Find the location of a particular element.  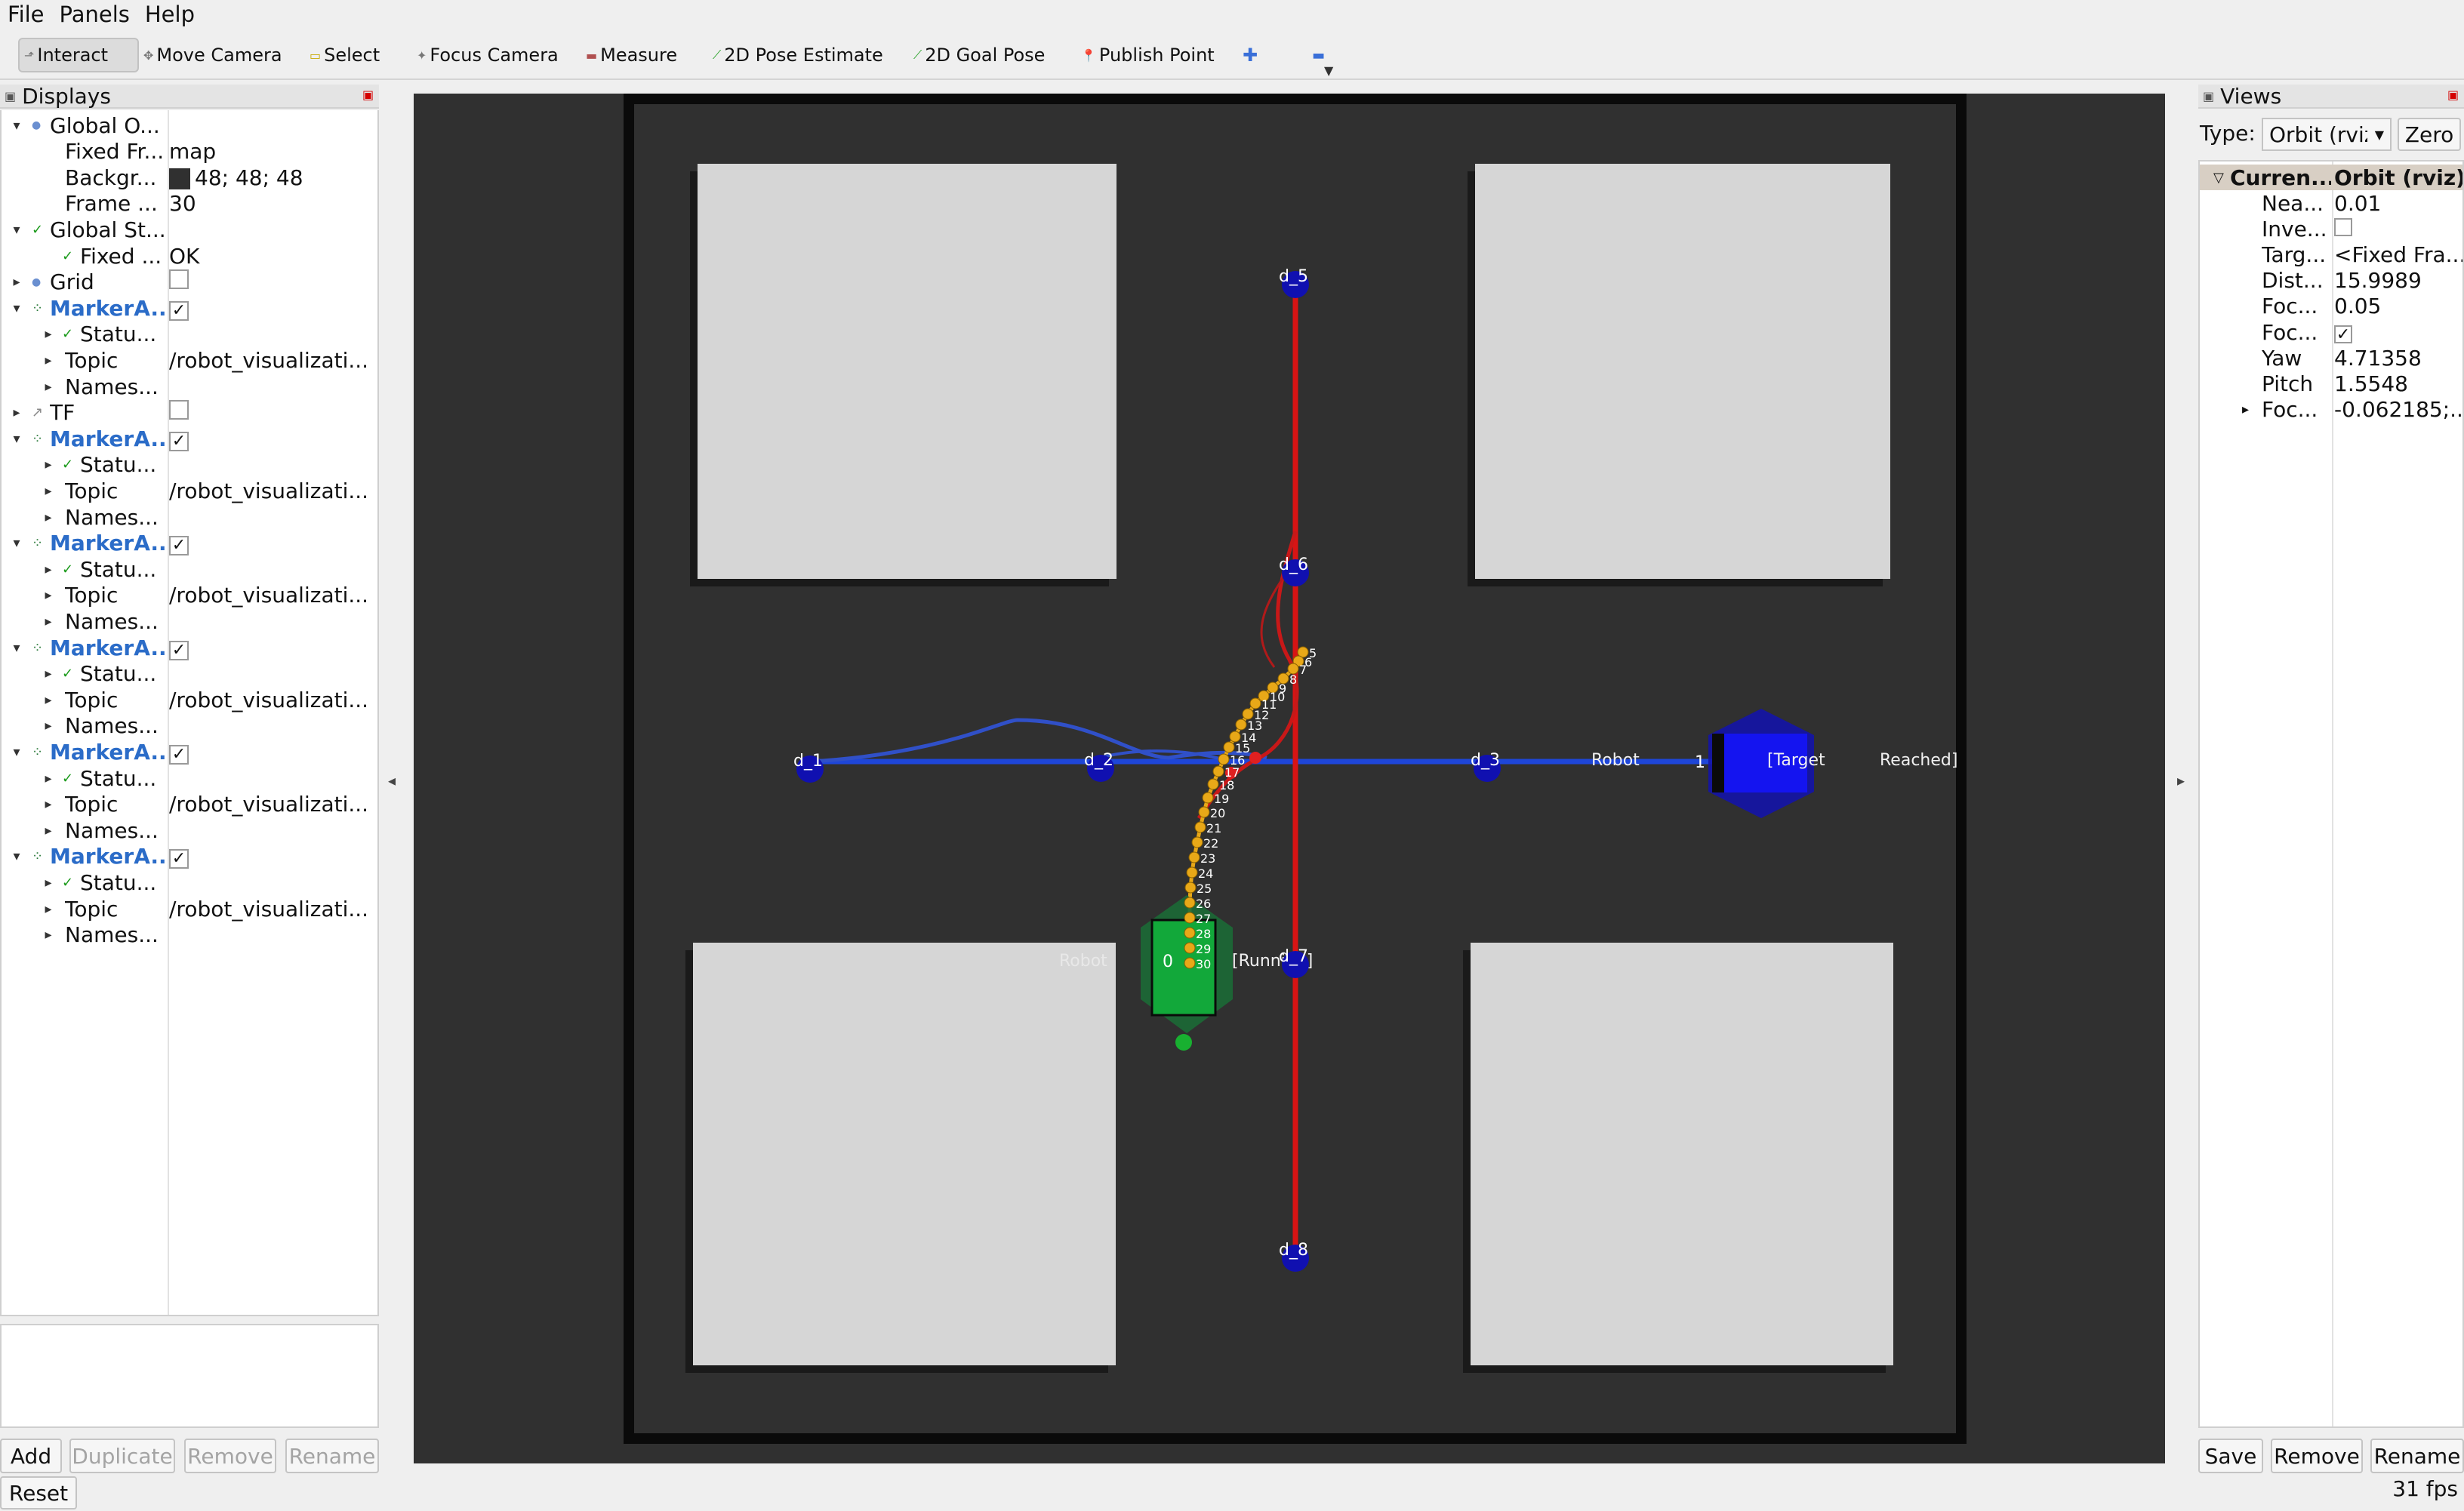

publish-point-tool-button: 📍 Publish Point is located at coordinates (1148, 55).